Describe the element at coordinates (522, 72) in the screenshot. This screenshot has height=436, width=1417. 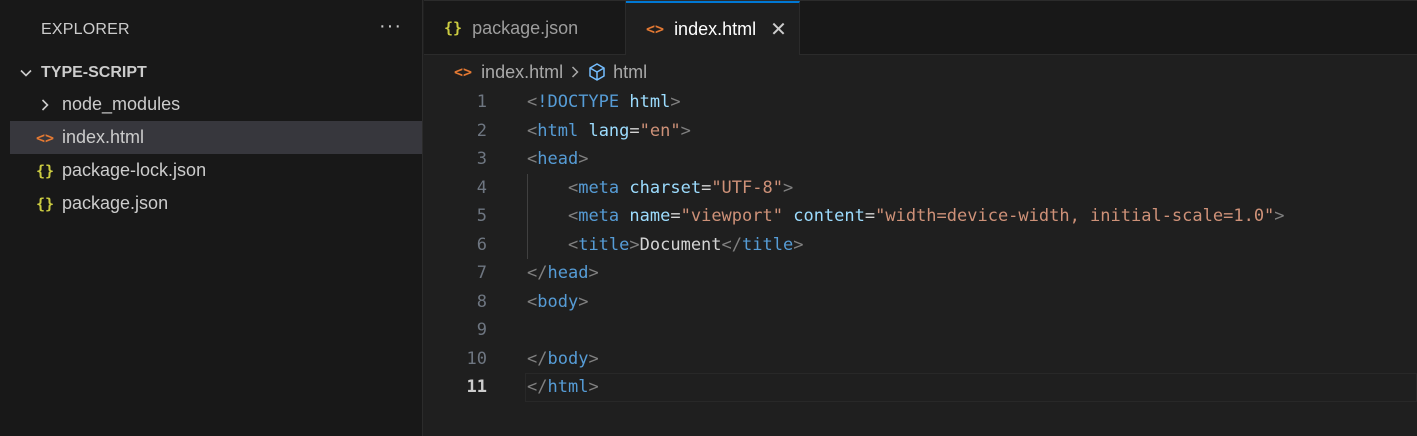
I see `breadcrumb-file: index.html` at that location.